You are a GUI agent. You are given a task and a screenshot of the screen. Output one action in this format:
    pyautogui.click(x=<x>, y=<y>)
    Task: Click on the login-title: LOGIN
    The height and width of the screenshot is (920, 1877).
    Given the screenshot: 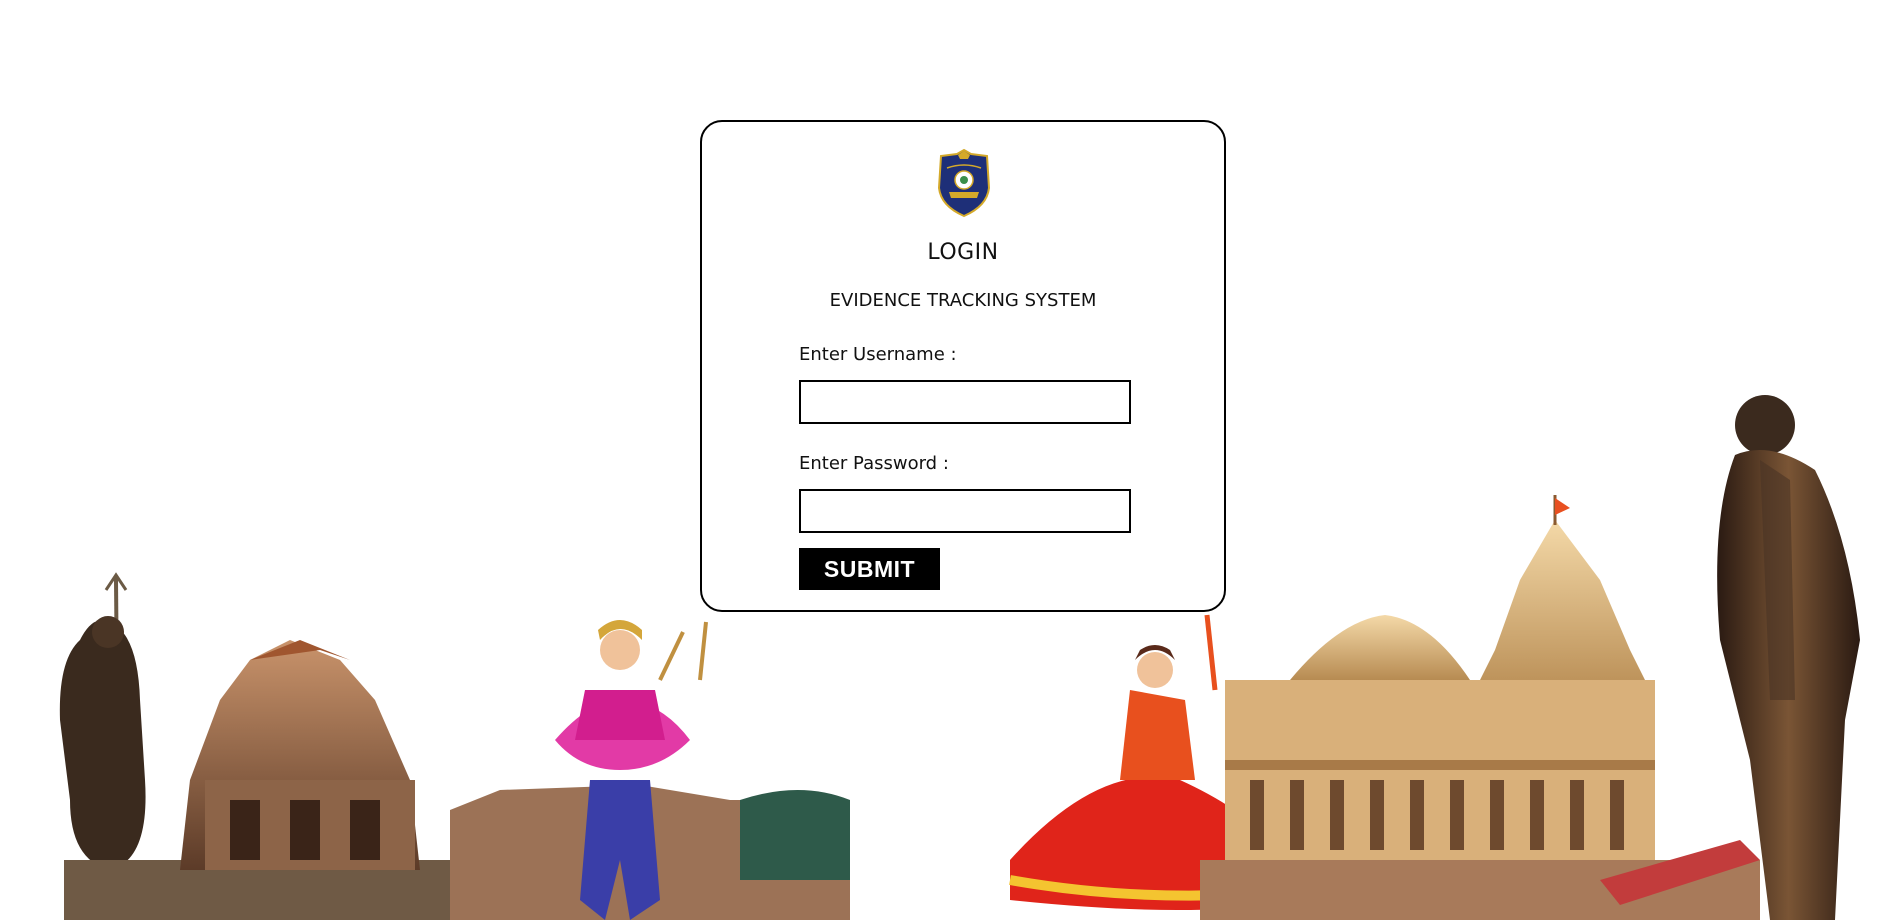 What is the action you would take?
    pyautogui.click(x=963, y=252)
    